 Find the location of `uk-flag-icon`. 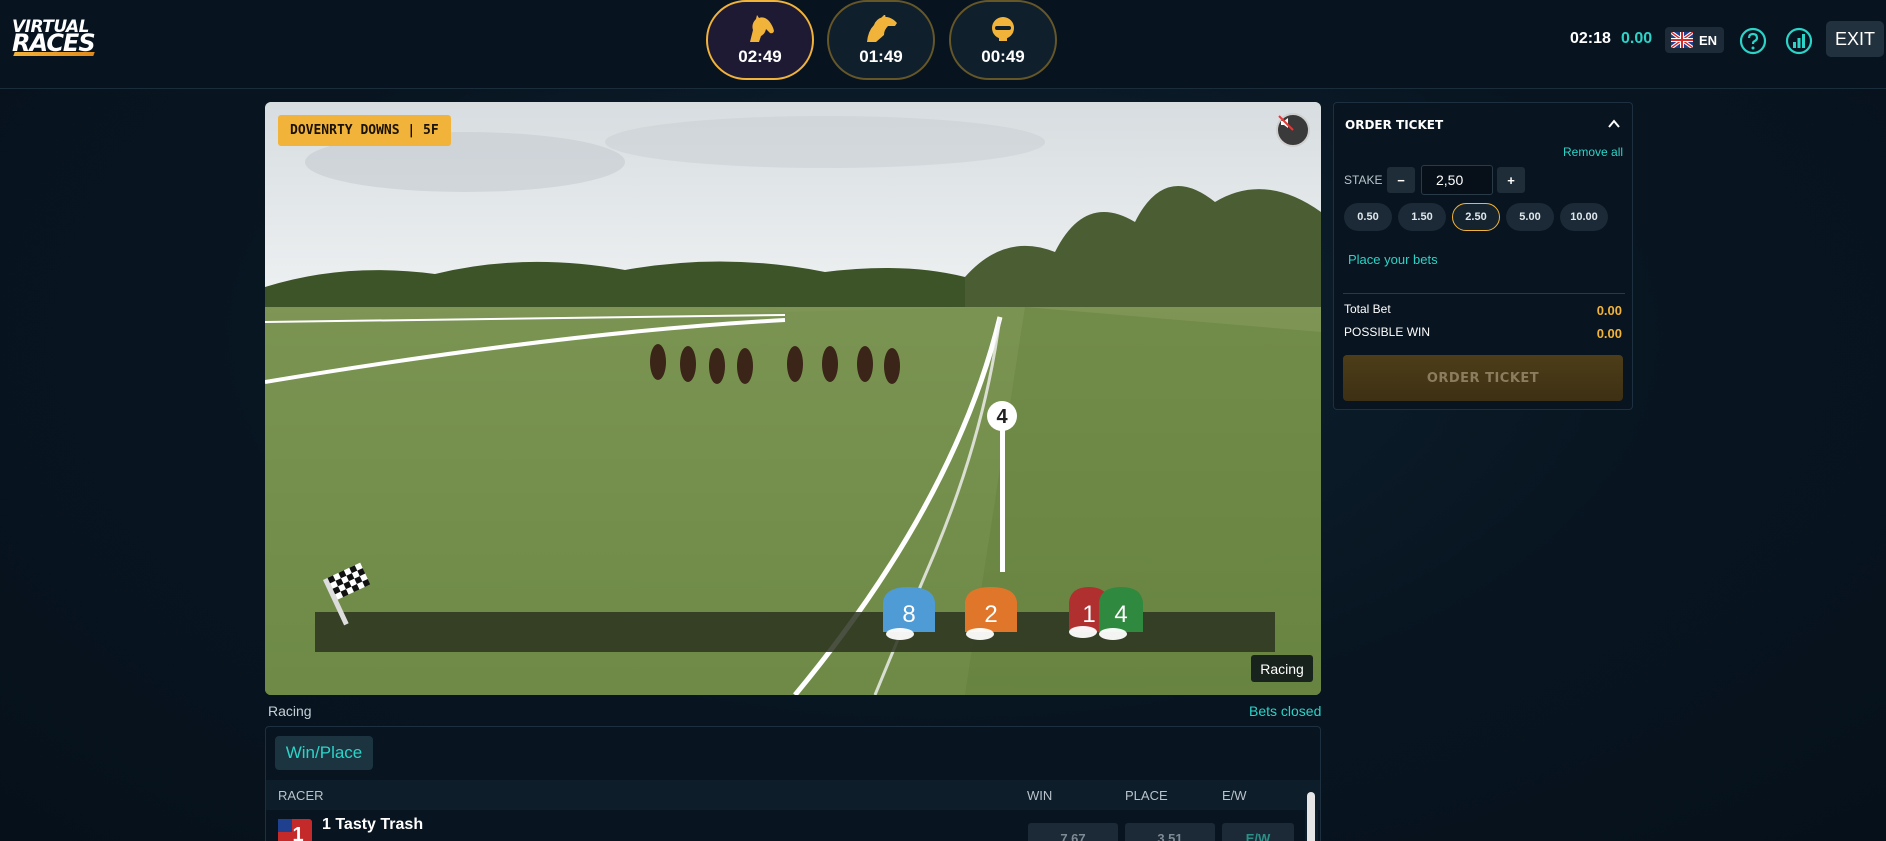

uk-flag-icon is located at coordinates (1682, 40).